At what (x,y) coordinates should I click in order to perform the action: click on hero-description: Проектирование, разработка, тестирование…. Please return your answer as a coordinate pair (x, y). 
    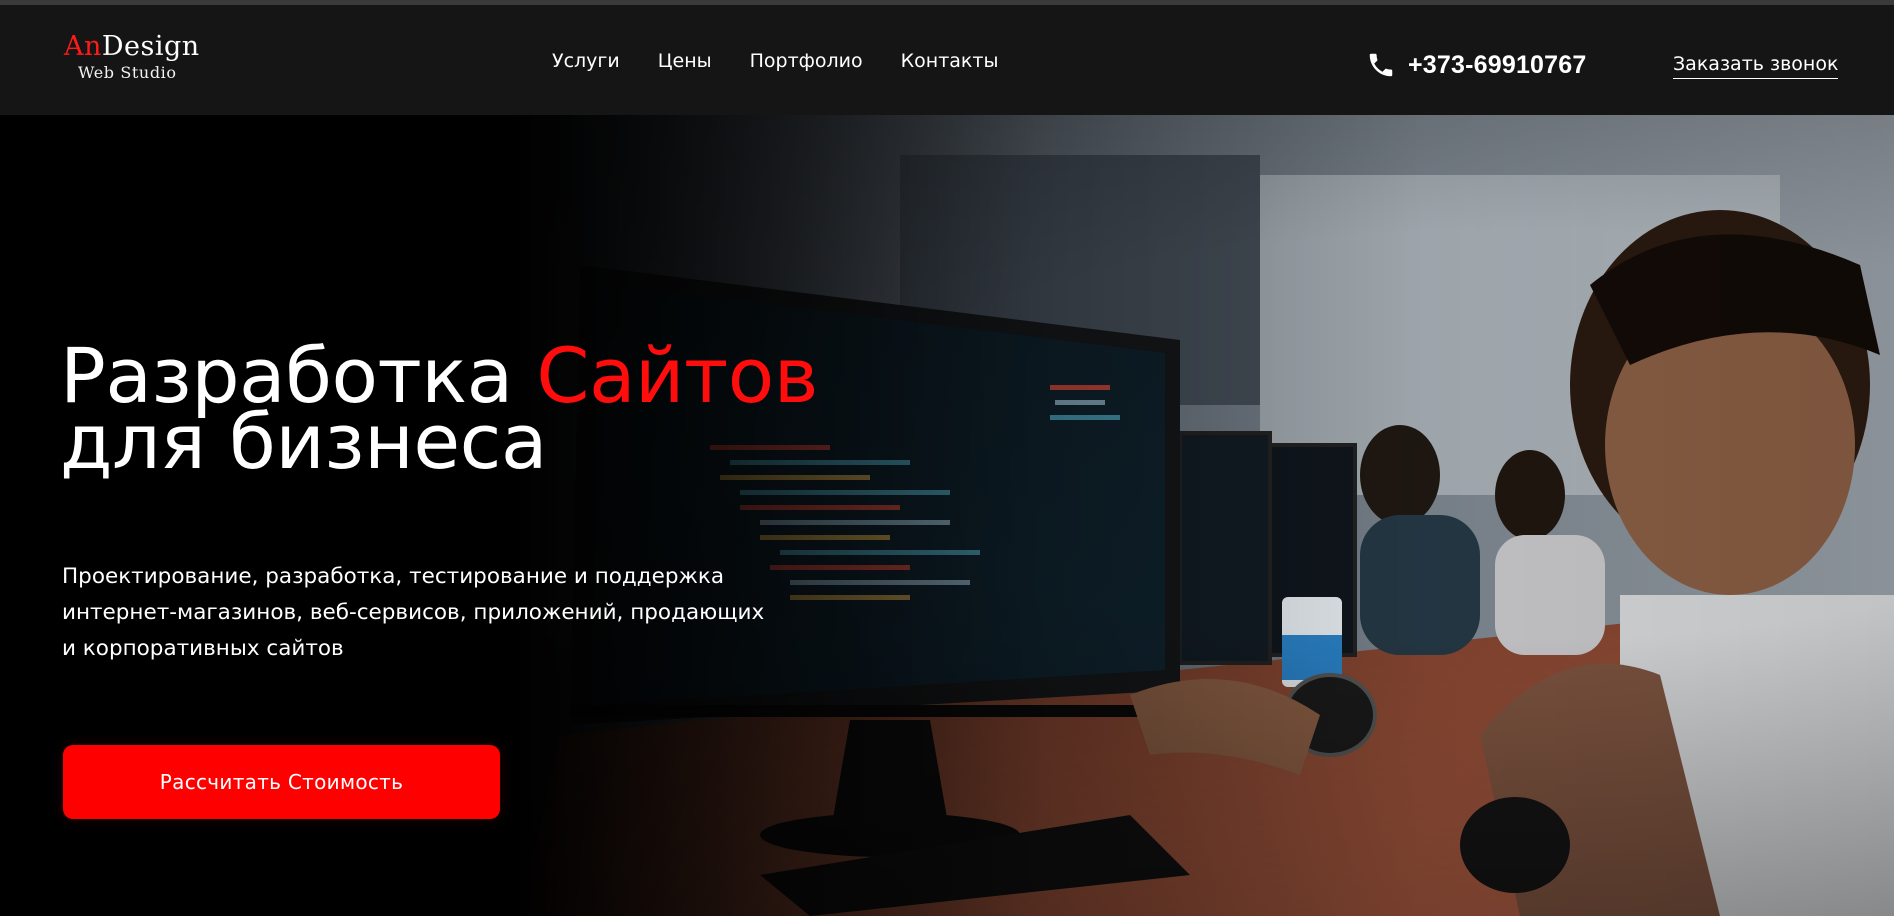
    Looking at the image, I should click on (442, 613).